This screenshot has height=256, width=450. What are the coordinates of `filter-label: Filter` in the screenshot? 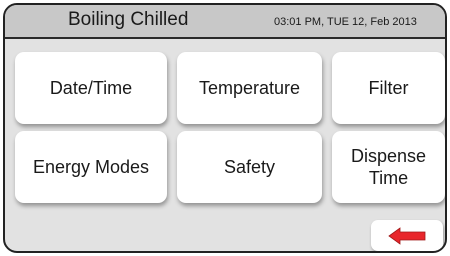 It's located at (388, 87).